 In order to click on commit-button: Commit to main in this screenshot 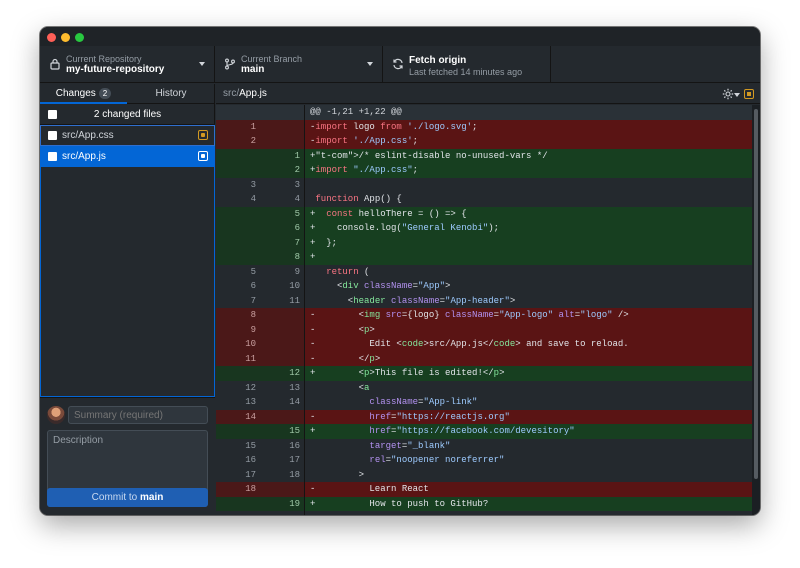, I will do `click(127, 497)`.